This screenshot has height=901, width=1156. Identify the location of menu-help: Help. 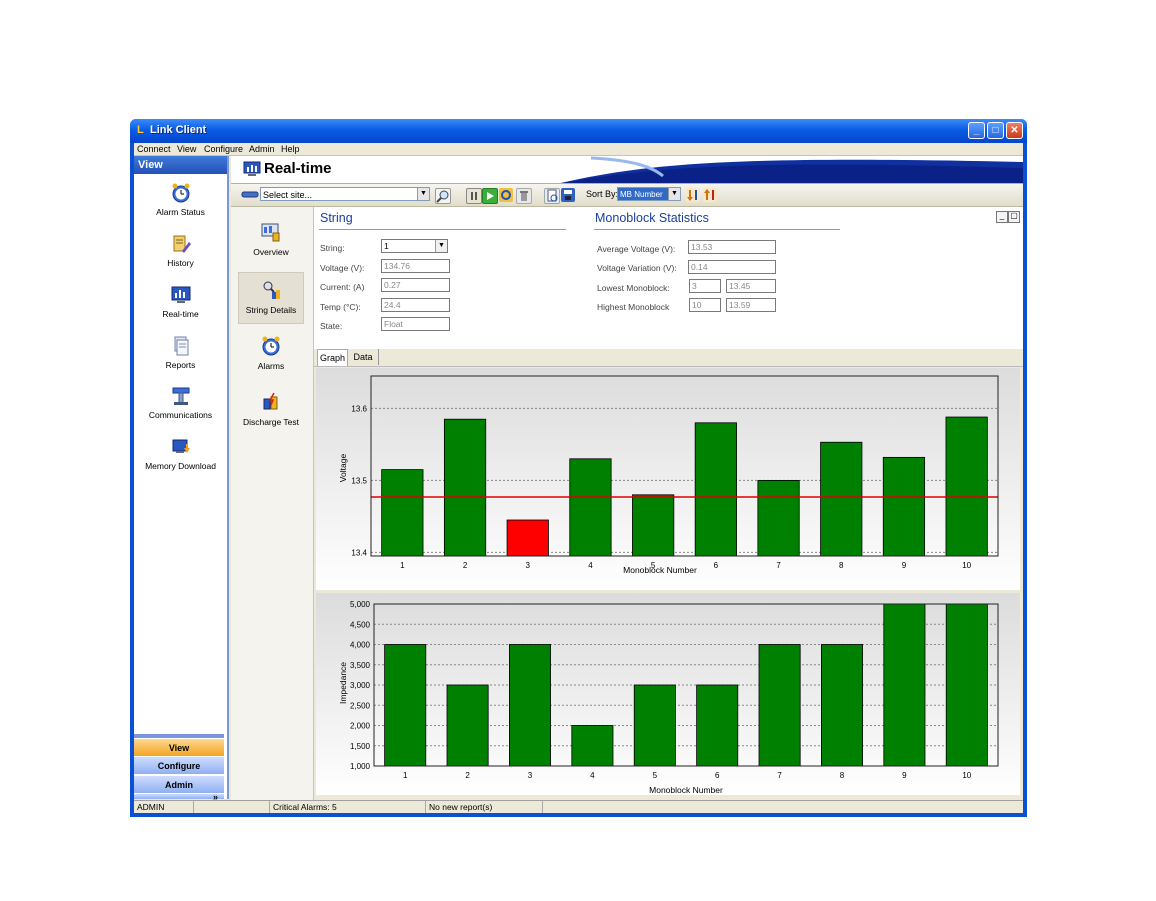
(290, 149).